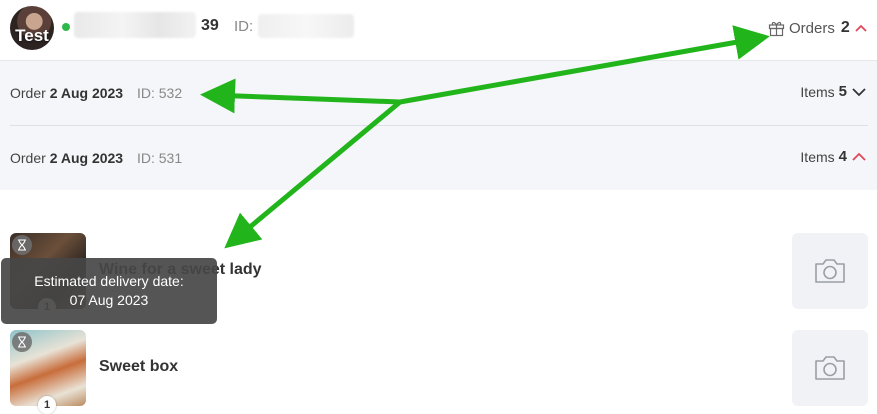 This screenshot has height=414, width=877. I want to click on tooltip-title: Estimated delivery date:, so click(109, 281).